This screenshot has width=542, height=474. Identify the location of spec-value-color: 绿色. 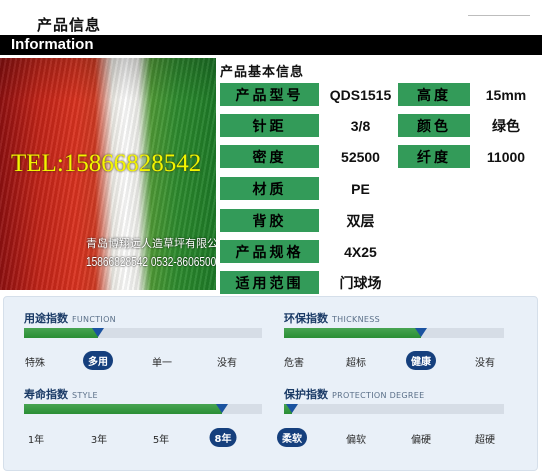
(506, 126).